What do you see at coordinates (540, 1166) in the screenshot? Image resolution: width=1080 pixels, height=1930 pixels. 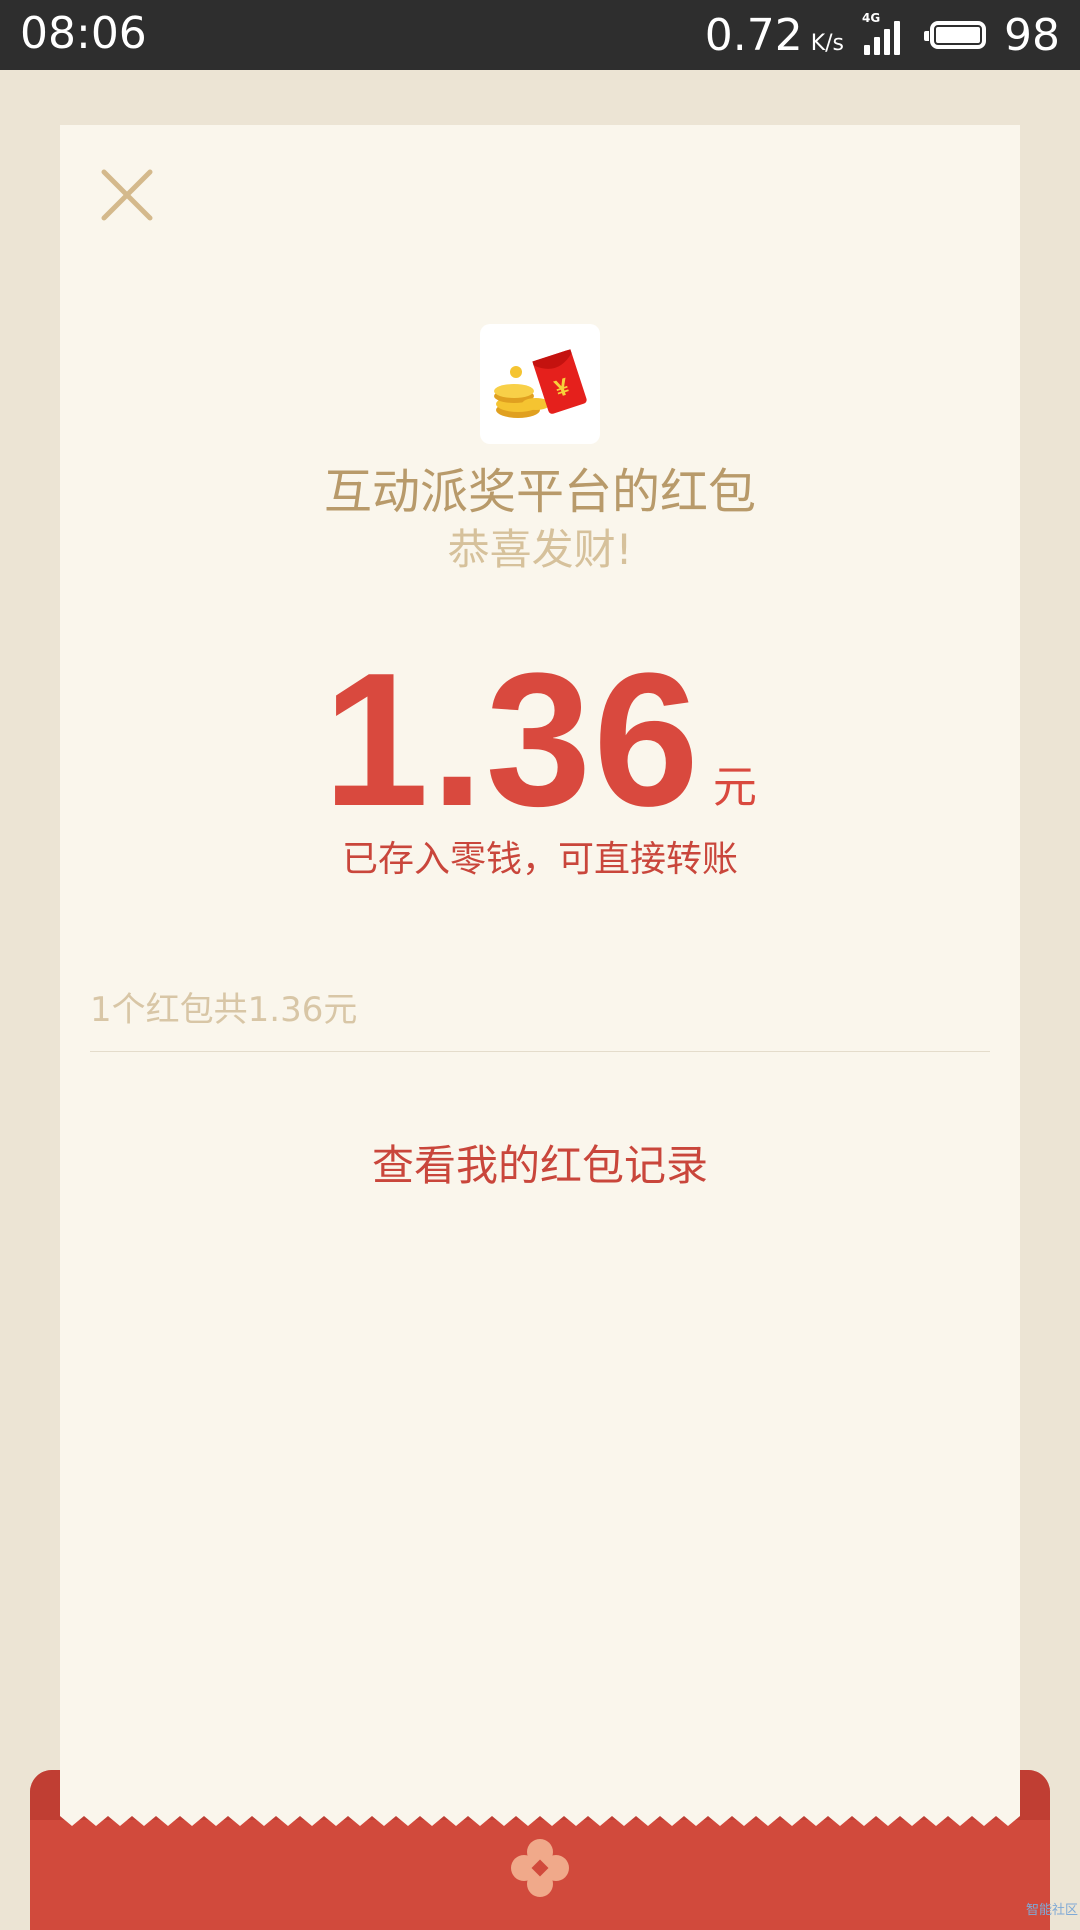 I see `view-records-link: 查看我的红包记录` at bounding box center [540, 1166].